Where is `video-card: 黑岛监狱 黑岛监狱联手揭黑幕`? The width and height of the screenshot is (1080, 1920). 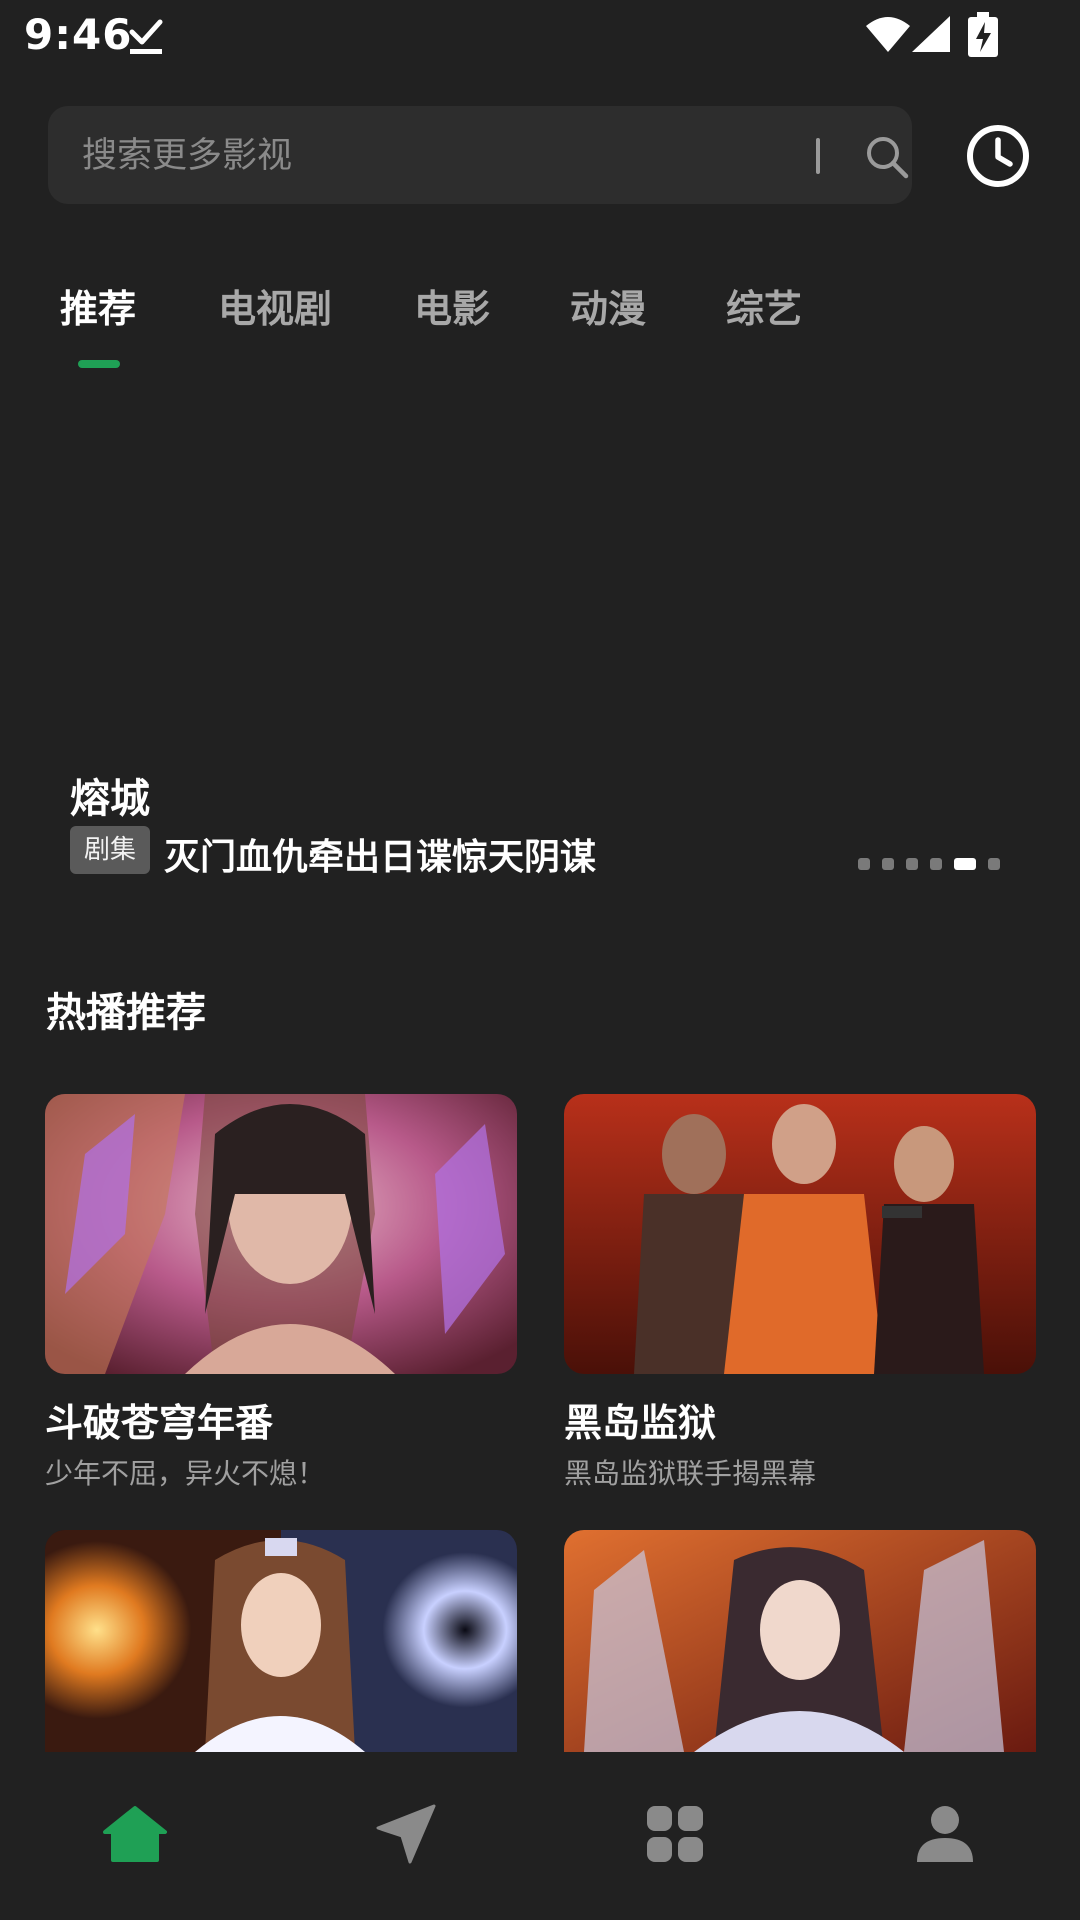 video-card: 黑岛监狱 黑岛监狱联手揭黑幕 is located at coordinates (800, 1294).